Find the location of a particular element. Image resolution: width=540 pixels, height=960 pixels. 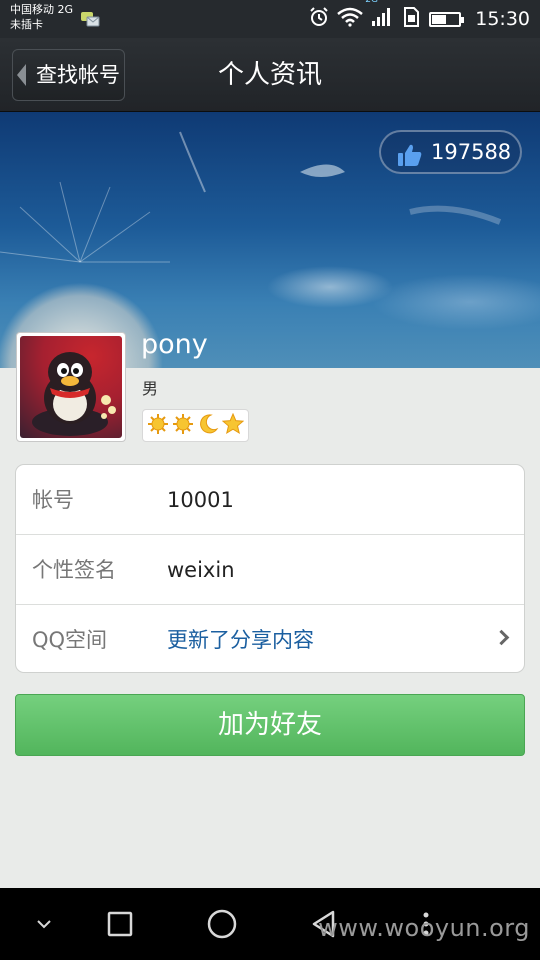

add-friend-button: 加为好友 is located at coordinates (270, 725).